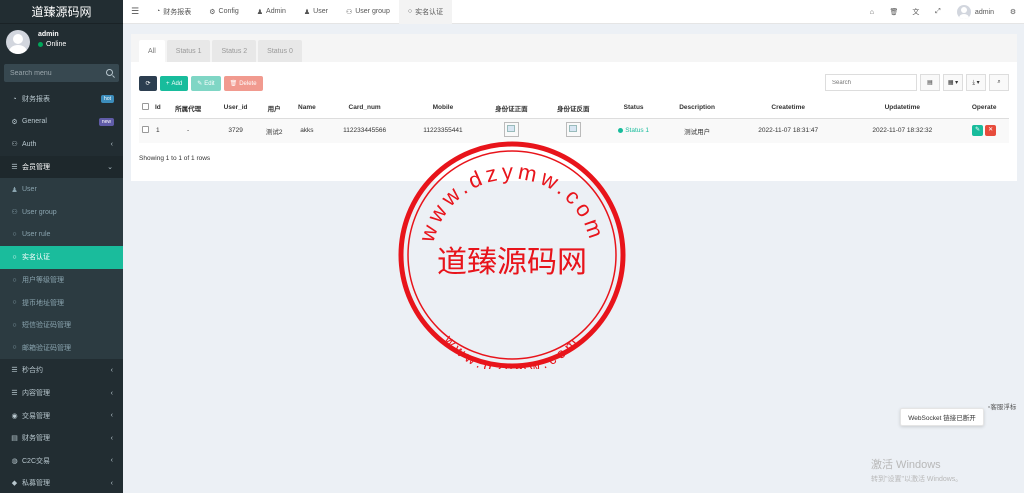 This screenshot has height=493, width=1024. What do you see at coordinates (61, 212) in the screenshot?
I see `sidebar-item-5: ⚇ User group` at bounding box center [61, 212].